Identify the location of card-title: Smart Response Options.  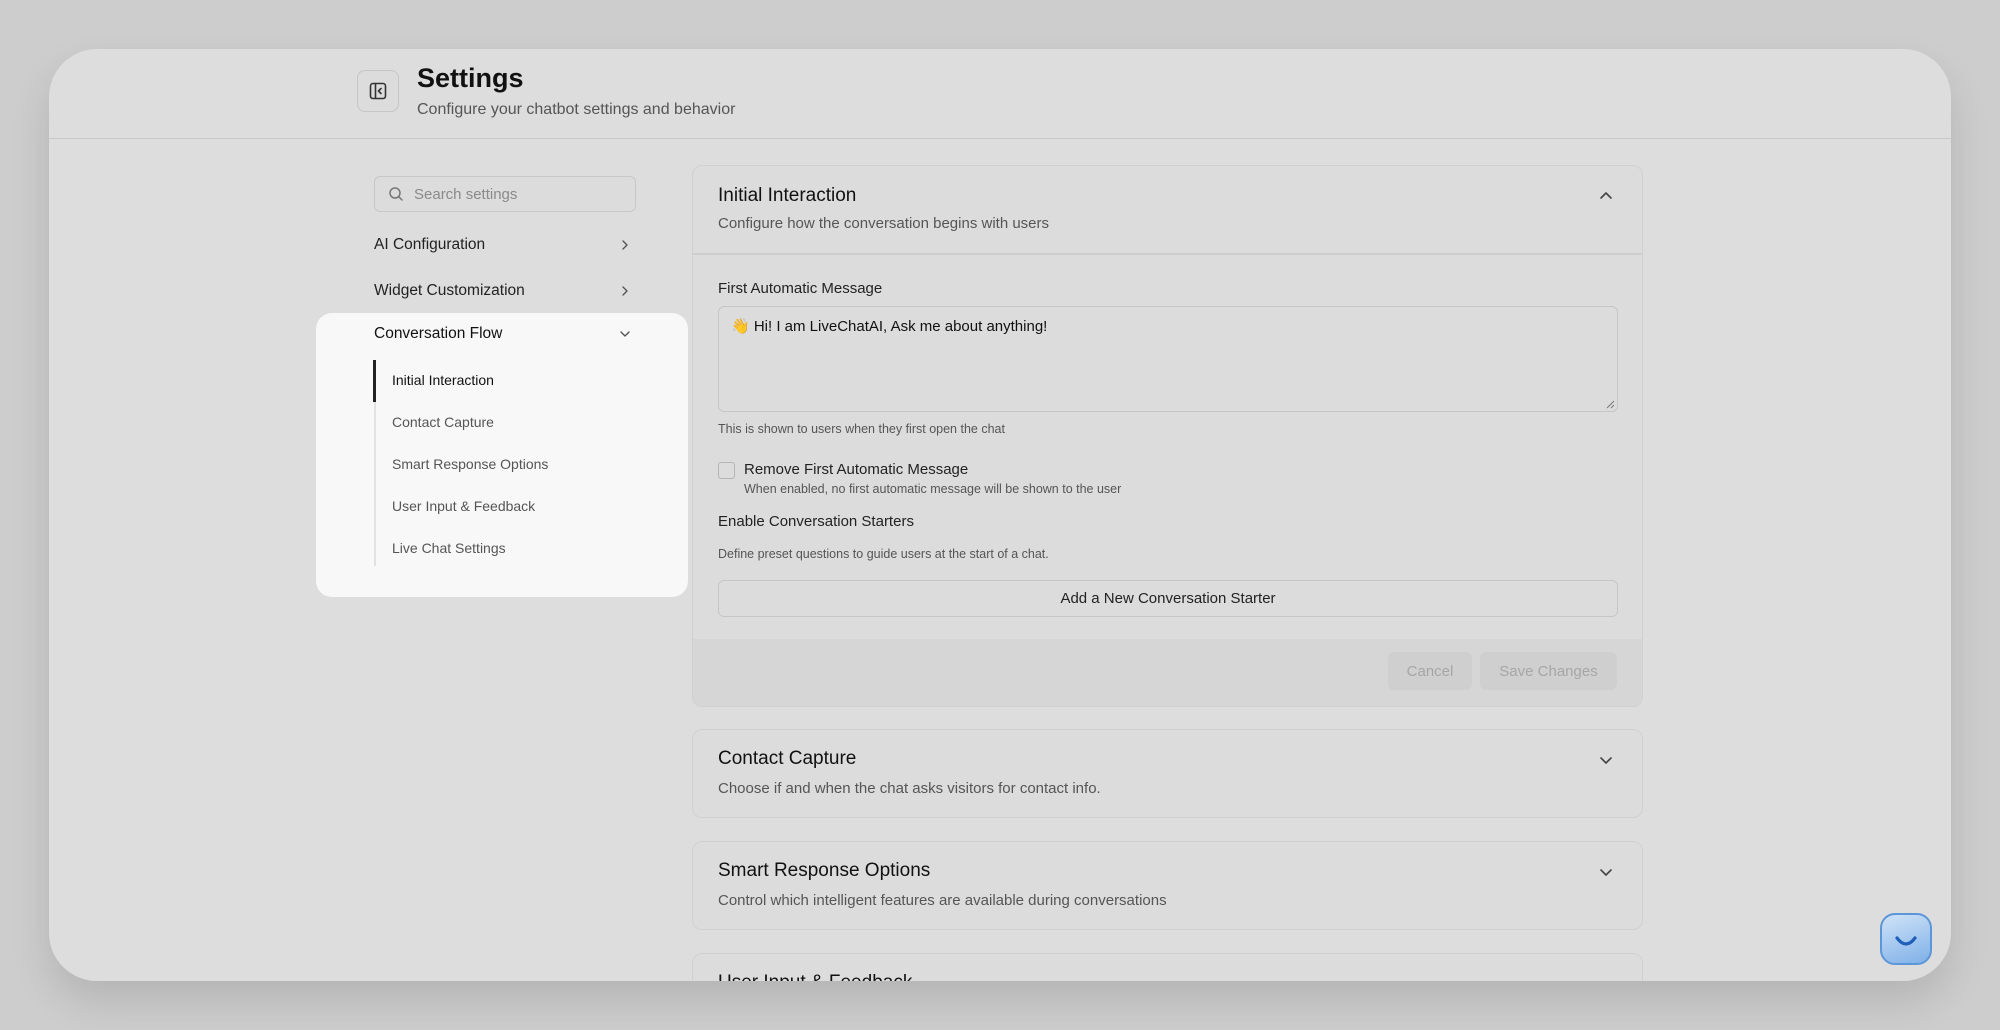
(824, 870).